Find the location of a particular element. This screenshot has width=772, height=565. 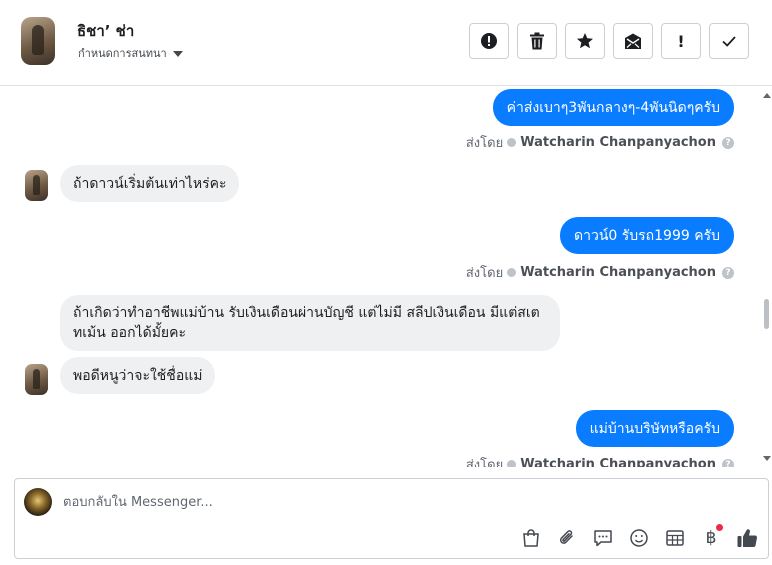

composer-toolbar: ฿ is located at coordinates (639, 537).